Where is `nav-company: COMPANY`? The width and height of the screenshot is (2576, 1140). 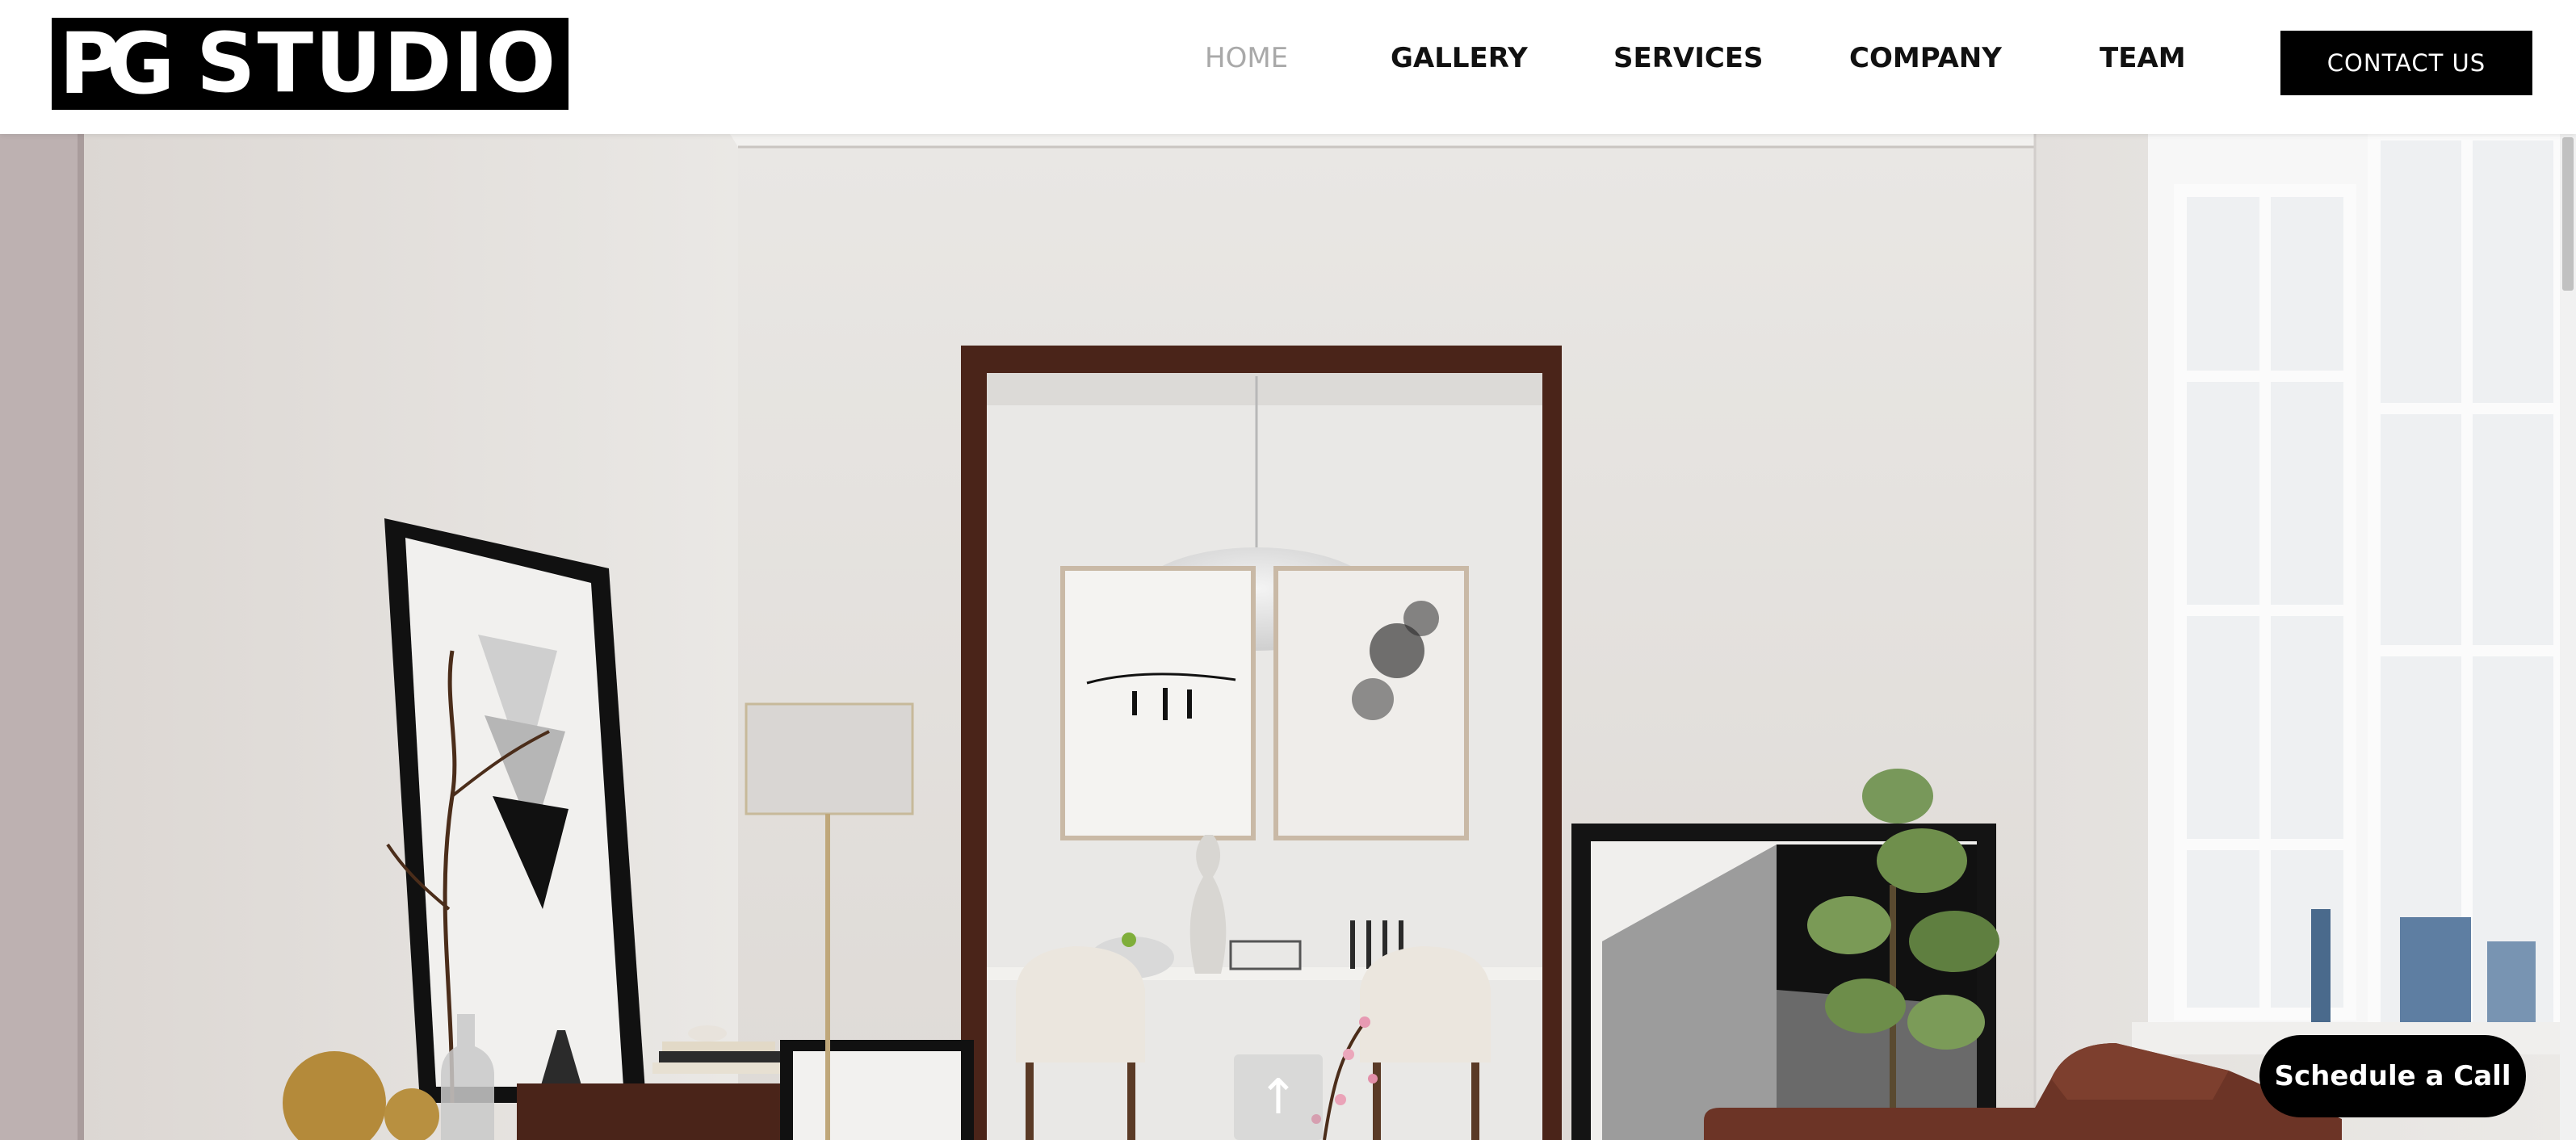 nav-company: COMPANY is located at coordinates (1925, 58).